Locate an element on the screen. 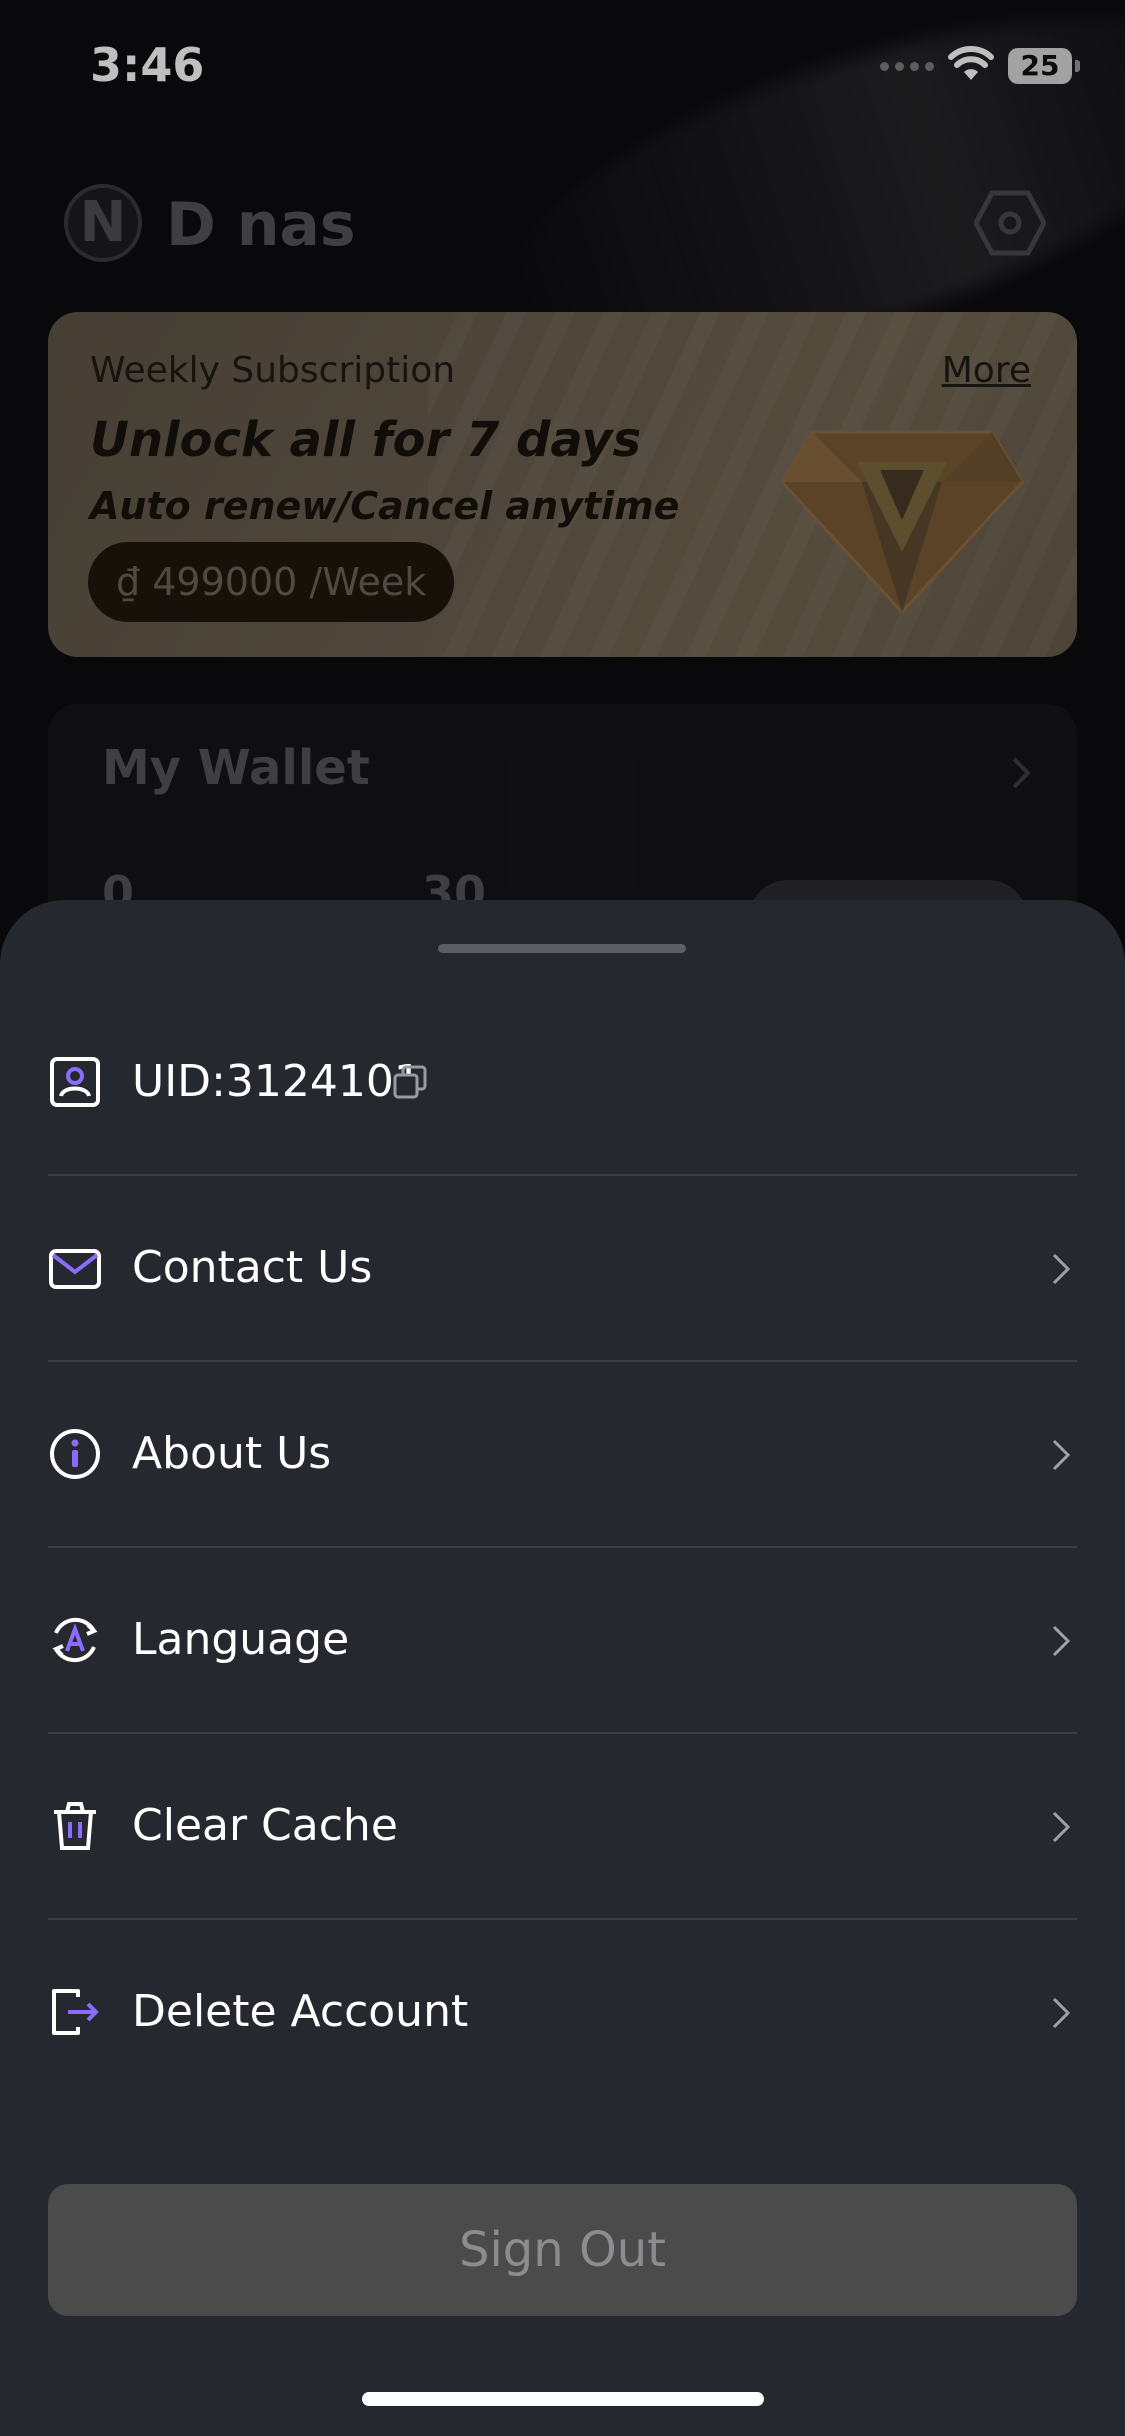  user-id-icon is located at coordinates (75, 1082).